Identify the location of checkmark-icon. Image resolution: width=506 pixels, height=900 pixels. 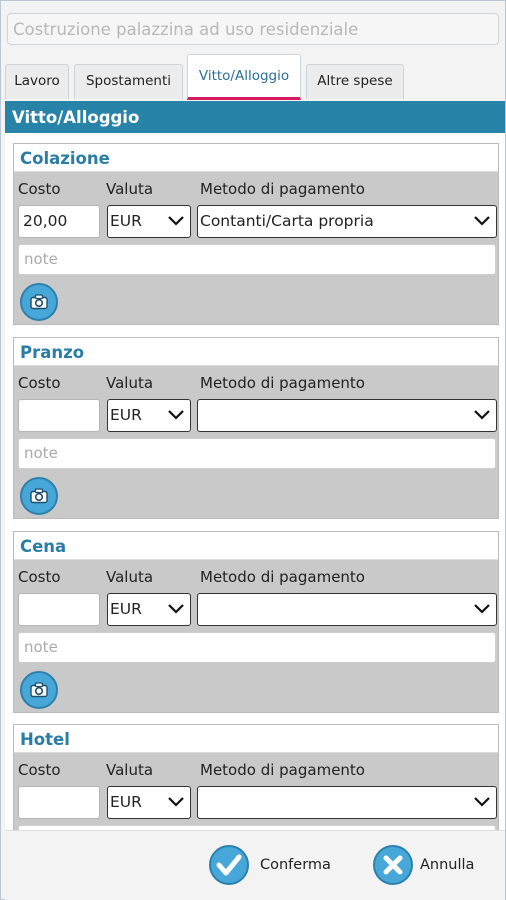
(229, 865).